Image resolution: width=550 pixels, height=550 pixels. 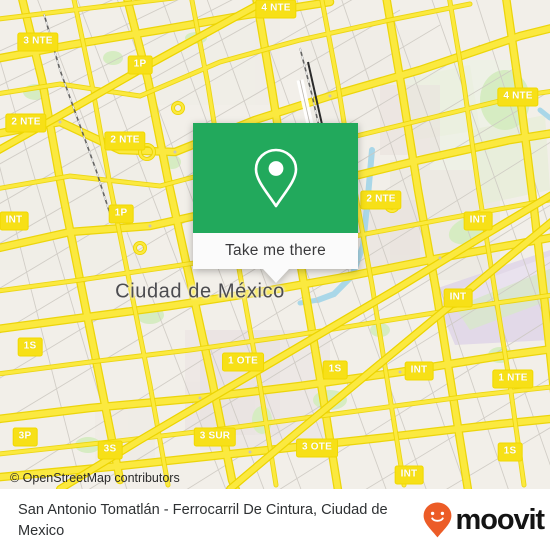 I want to click on osm-attribution: © OpenStreetMap contributors, so click(x=95, y=478).